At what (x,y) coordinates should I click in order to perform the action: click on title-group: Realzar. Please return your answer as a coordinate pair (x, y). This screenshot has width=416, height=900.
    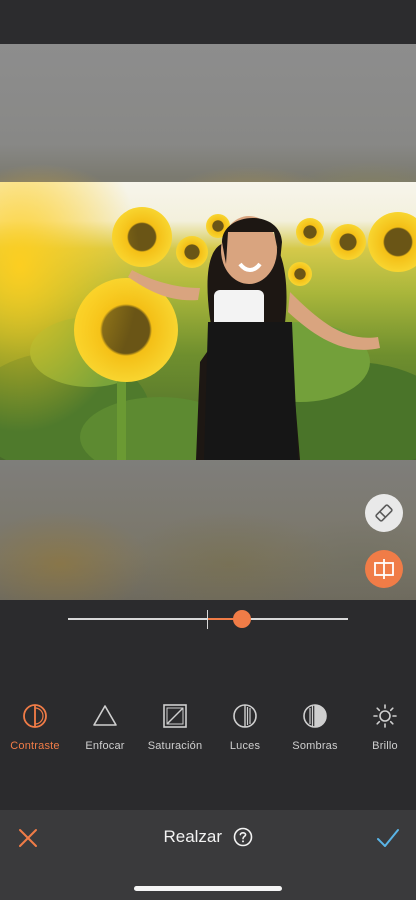
    Looking at the image, I should click on (208, 837).